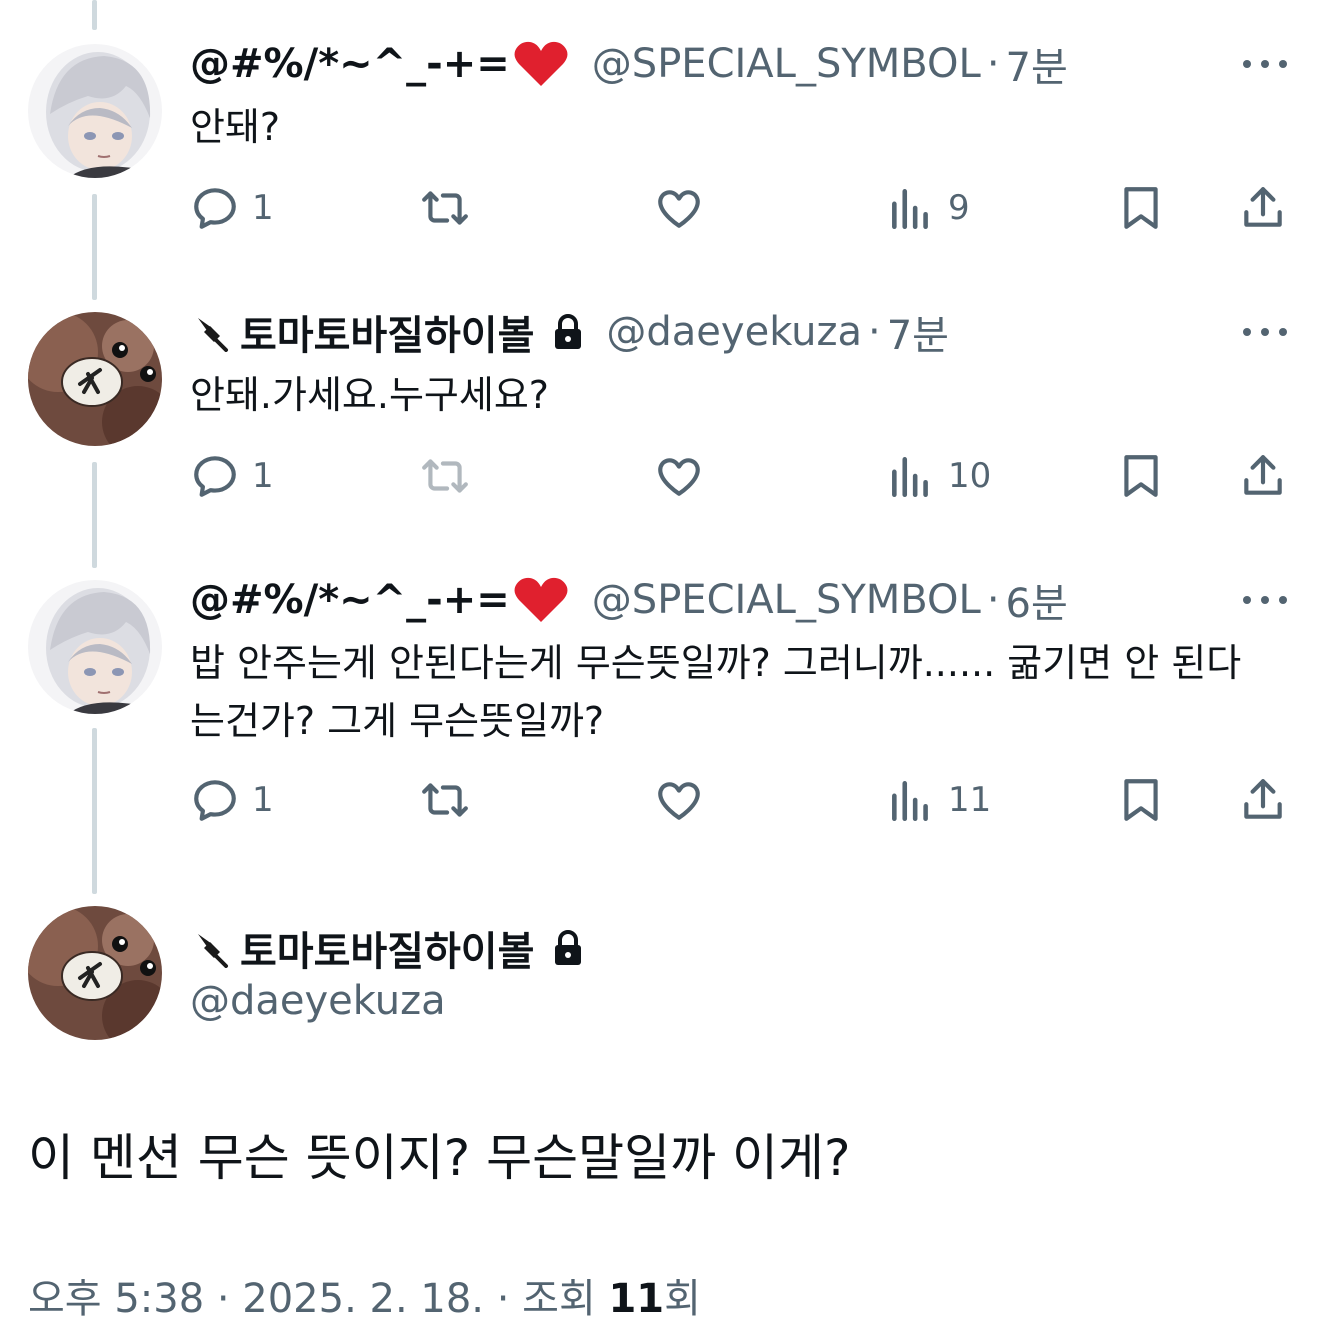 Image resolution: width=1320 pixels, height=1344 pixels. What do you see at coordinates (318, 1299) in the screenshot?
I see `timestamp-date: 오후 5:38 · 2025. 2. 18. · 조회` at bounding box center [318, 1299].